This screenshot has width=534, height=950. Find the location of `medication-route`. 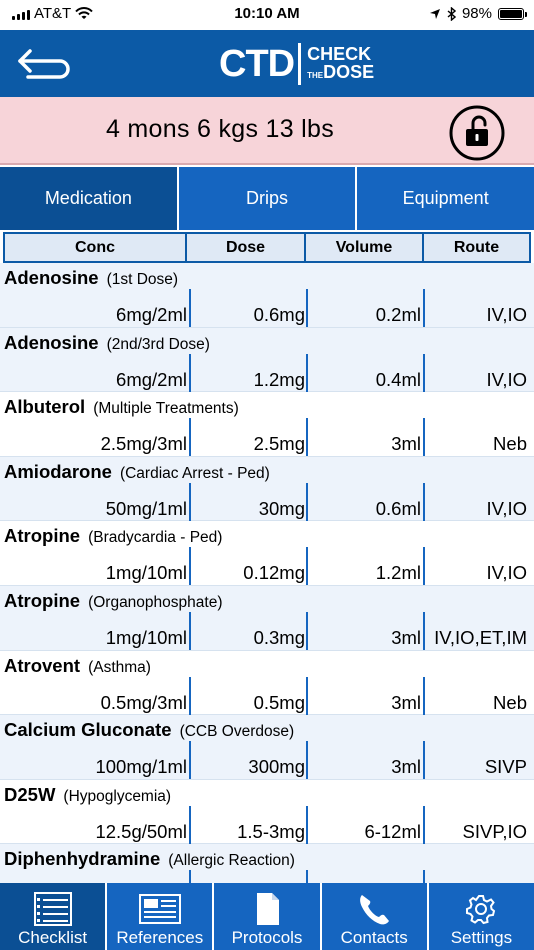

medication-route is located at coordinates (475, 876).